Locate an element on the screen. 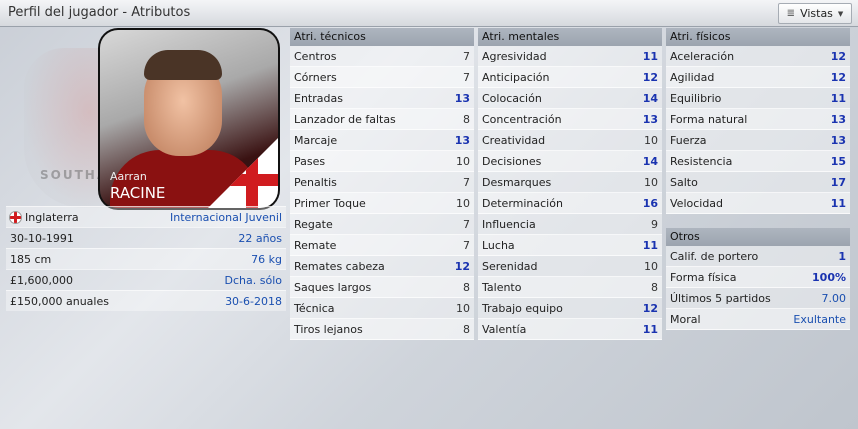 The width and height of the screenshot is (858, 429). attribute-row: Decisiones 14 is located at coordinates (570, 161).